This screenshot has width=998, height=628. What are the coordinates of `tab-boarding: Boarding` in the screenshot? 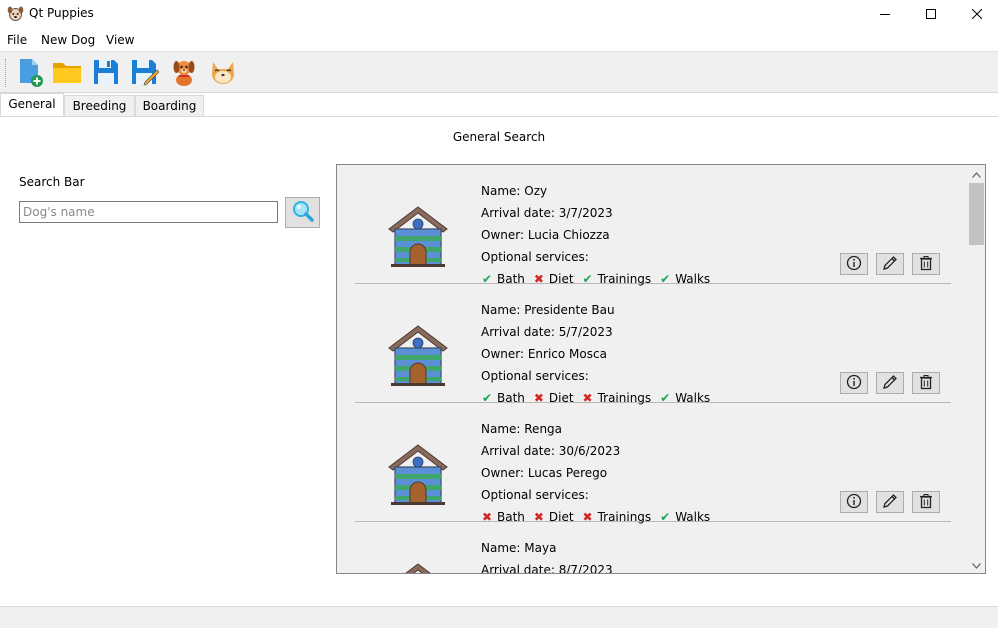 It's located at (169, 106).